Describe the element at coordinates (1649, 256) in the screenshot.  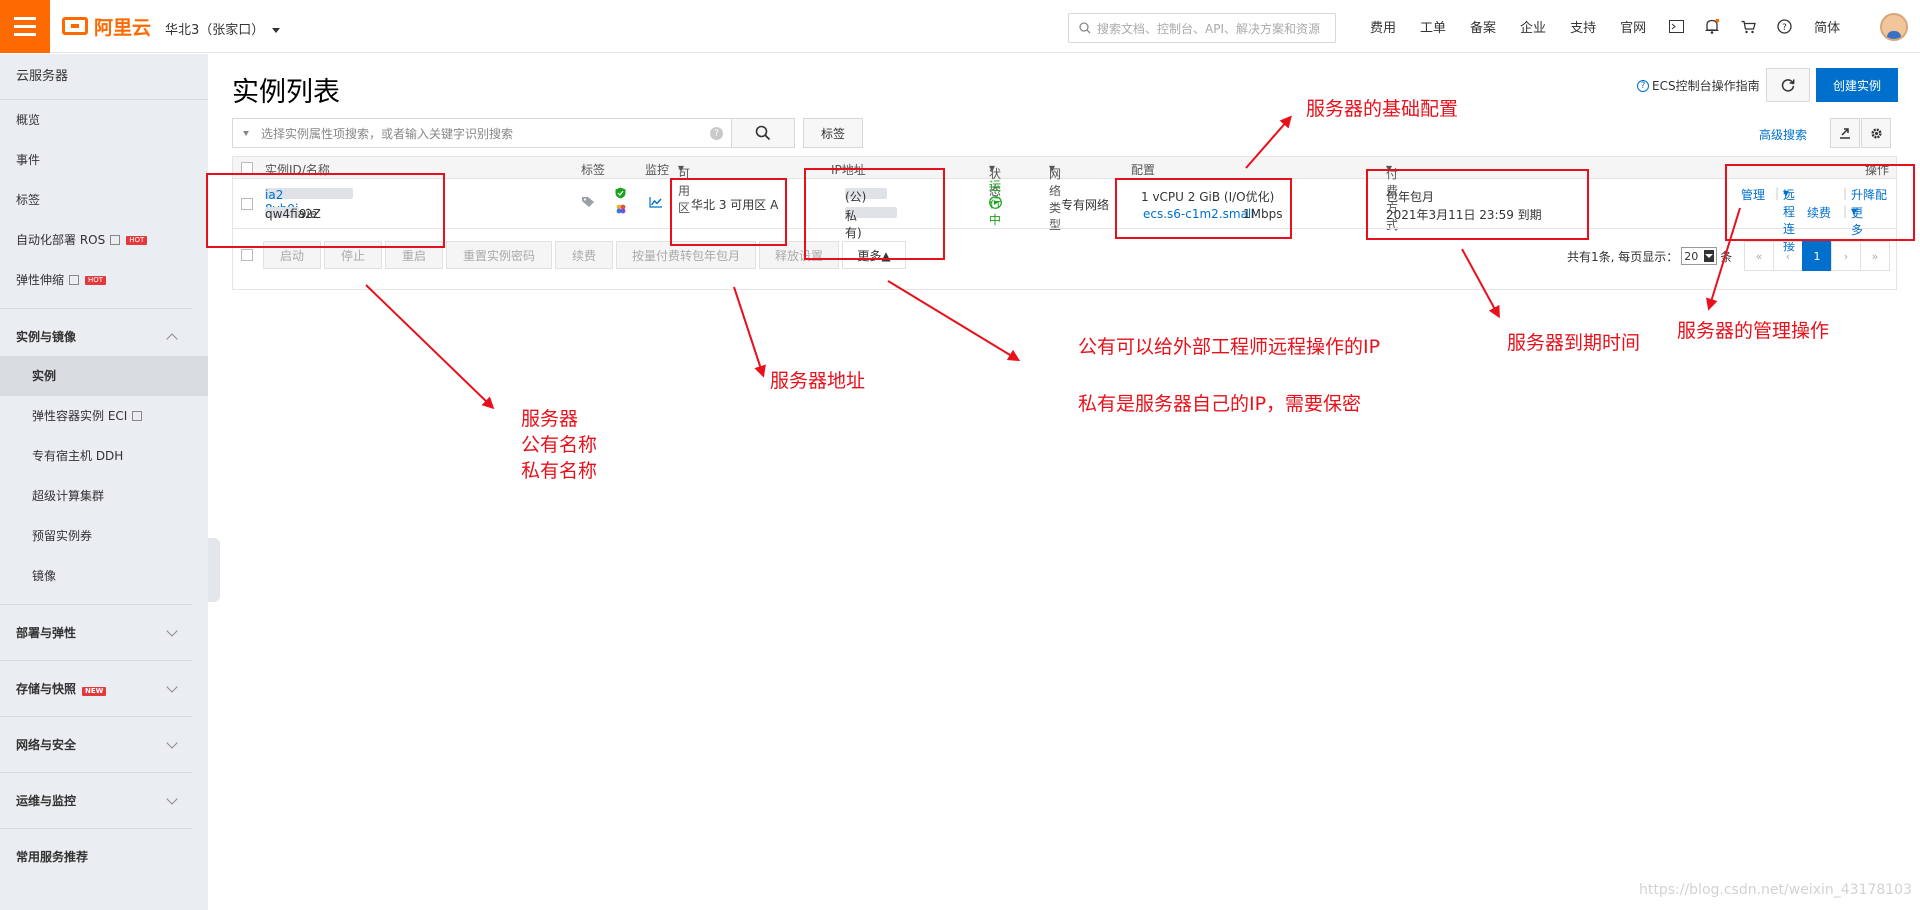
I see `page-info: 共有1条, 每页显示： 20 条` at that location.